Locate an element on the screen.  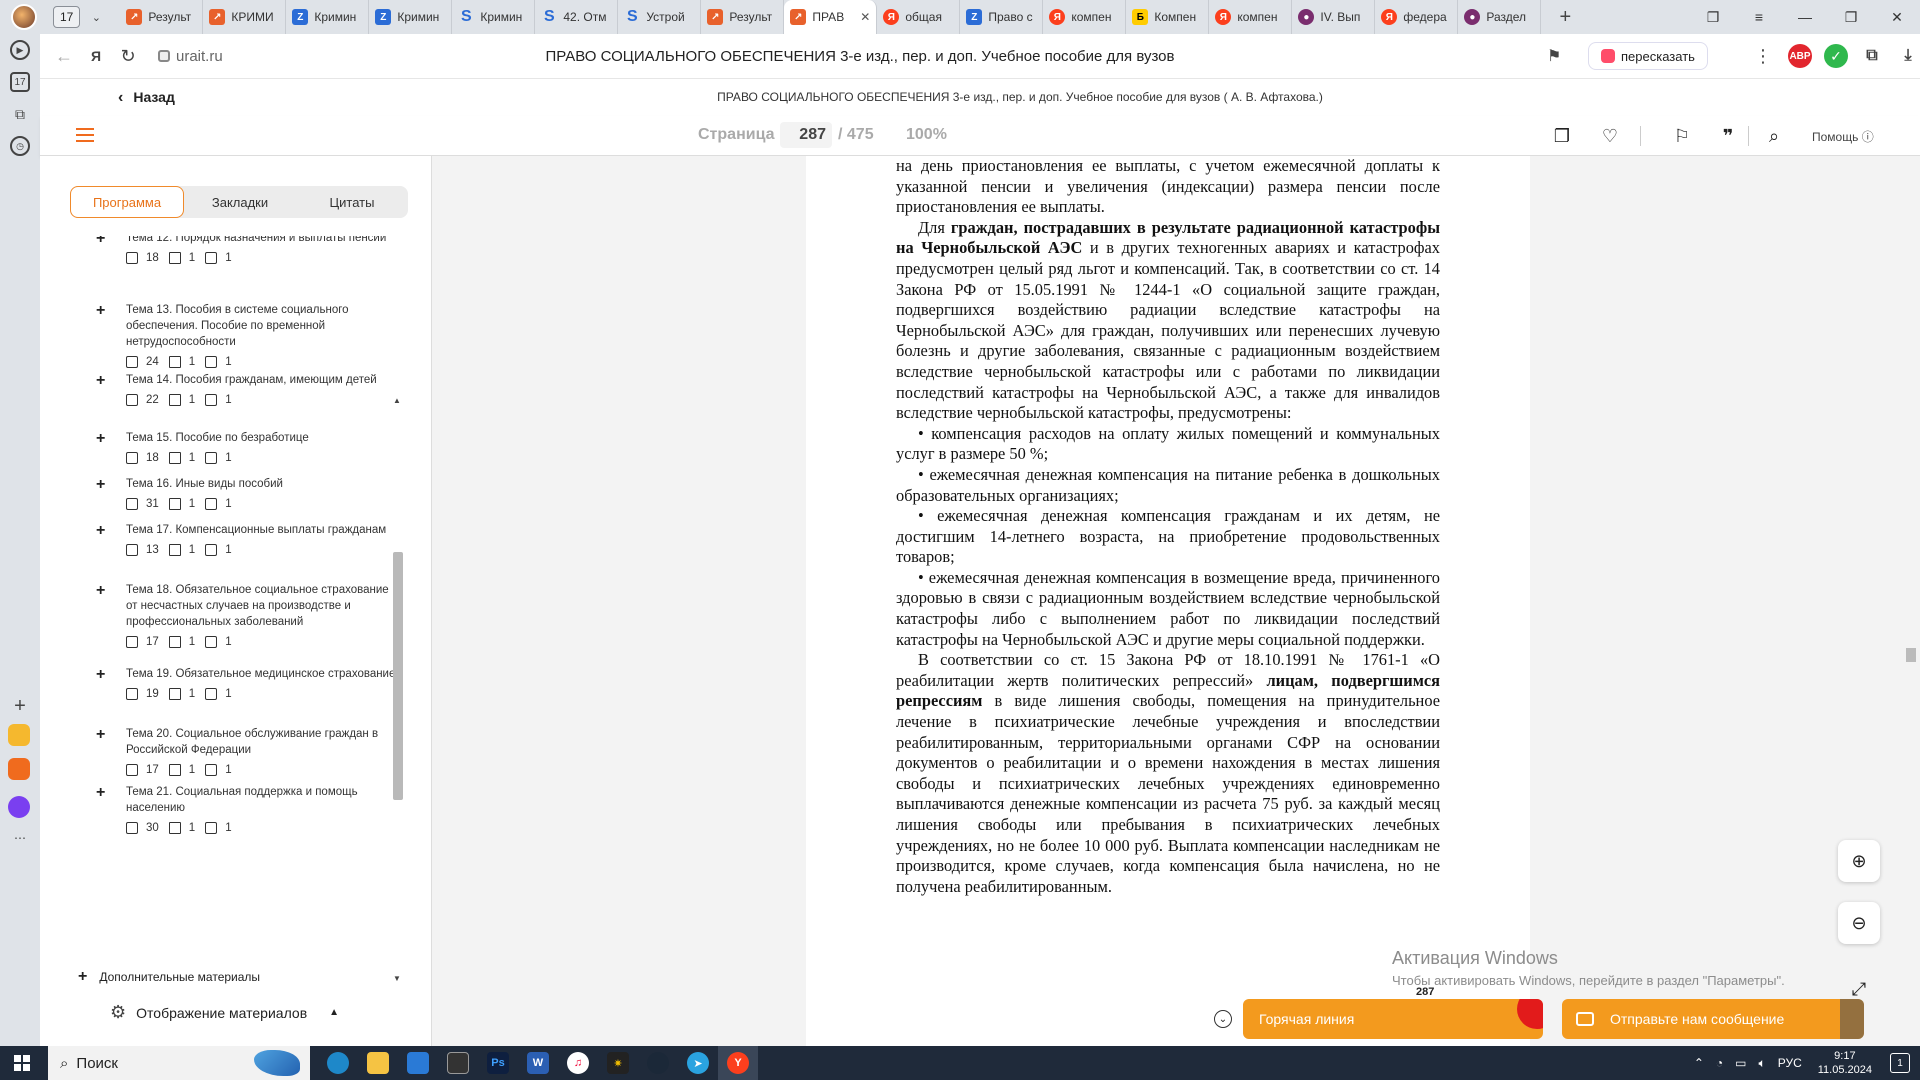
chevron-down-circle-icon: ⌄ is located at coordinates (1223, 1019).